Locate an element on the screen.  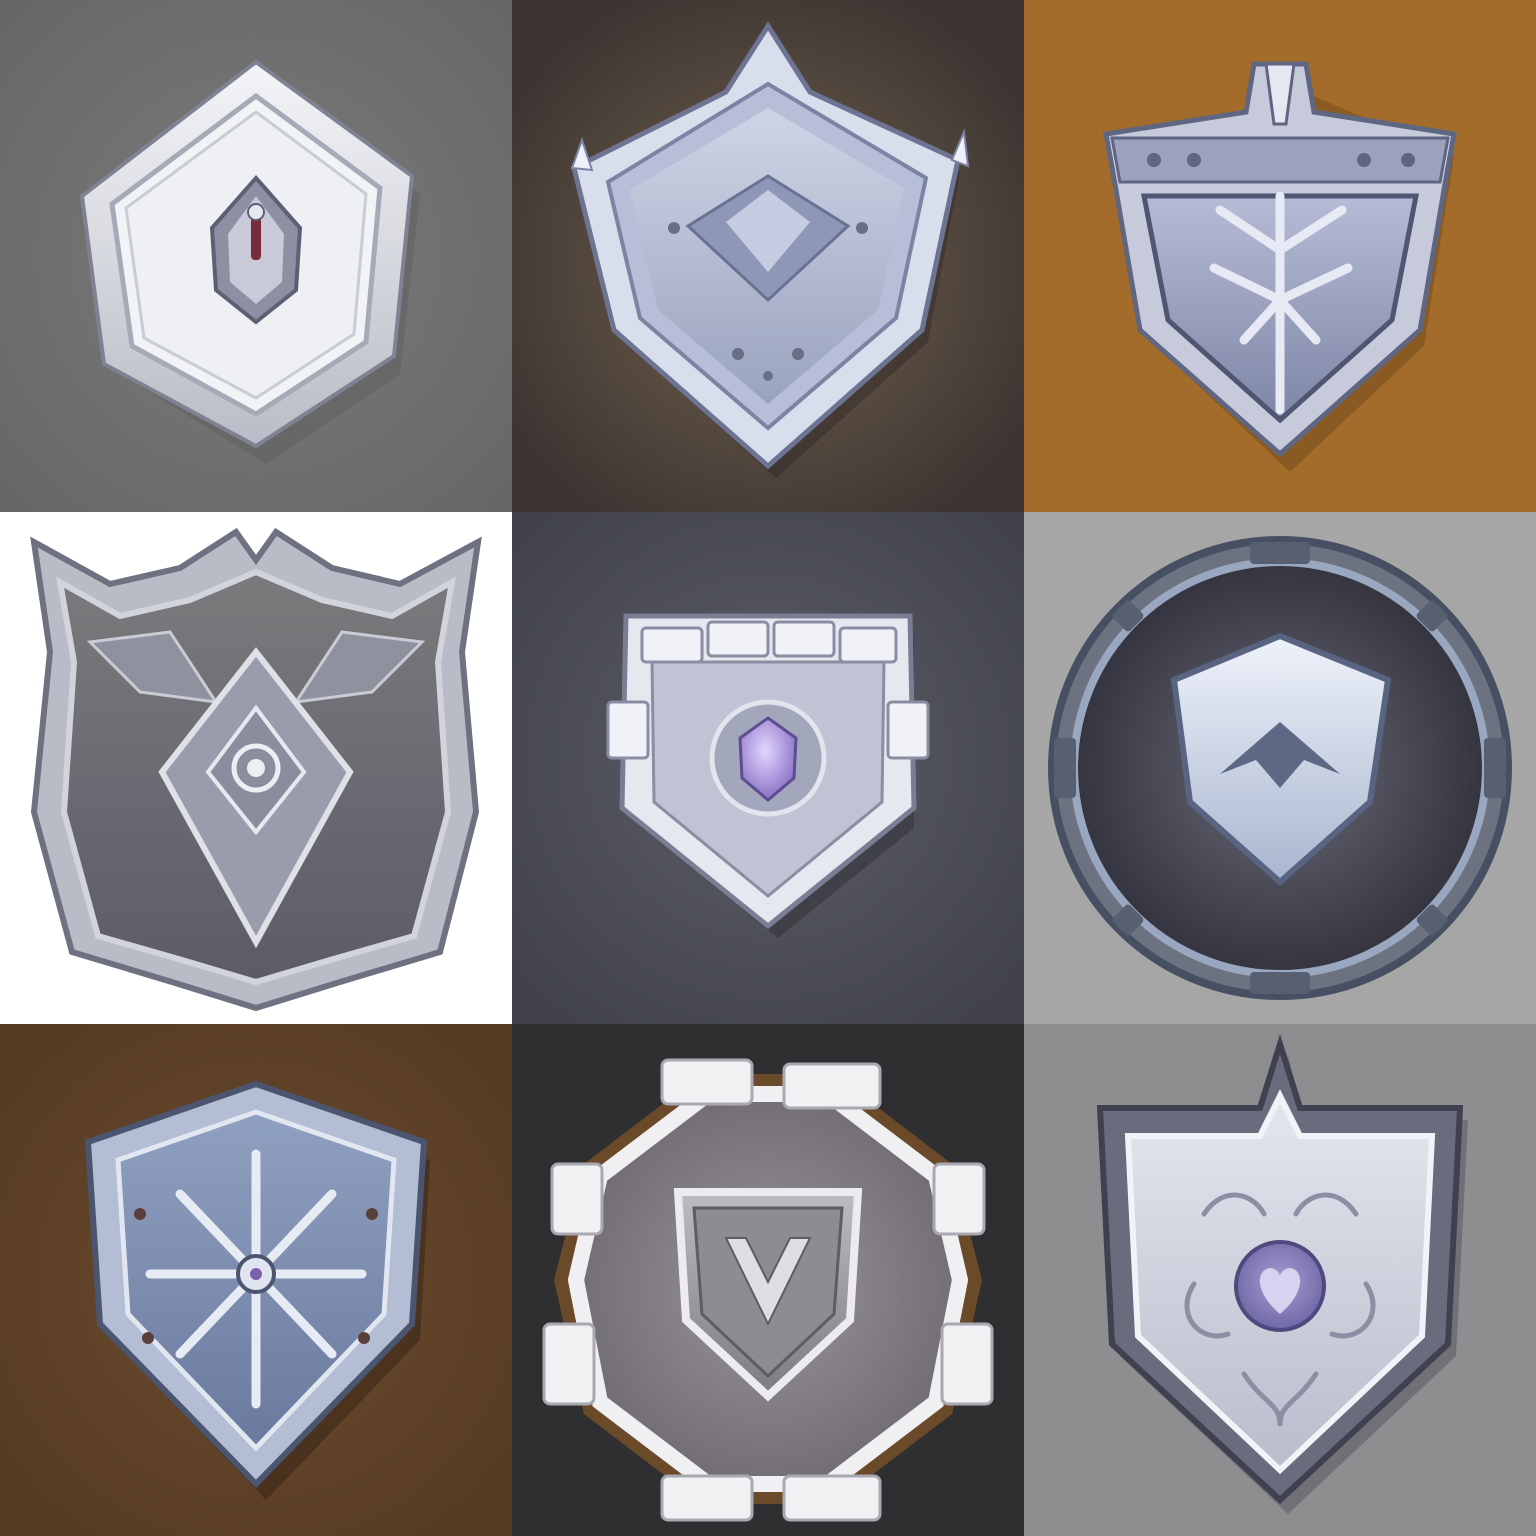
shield-6-icon is located at coordinates (1280, 768).